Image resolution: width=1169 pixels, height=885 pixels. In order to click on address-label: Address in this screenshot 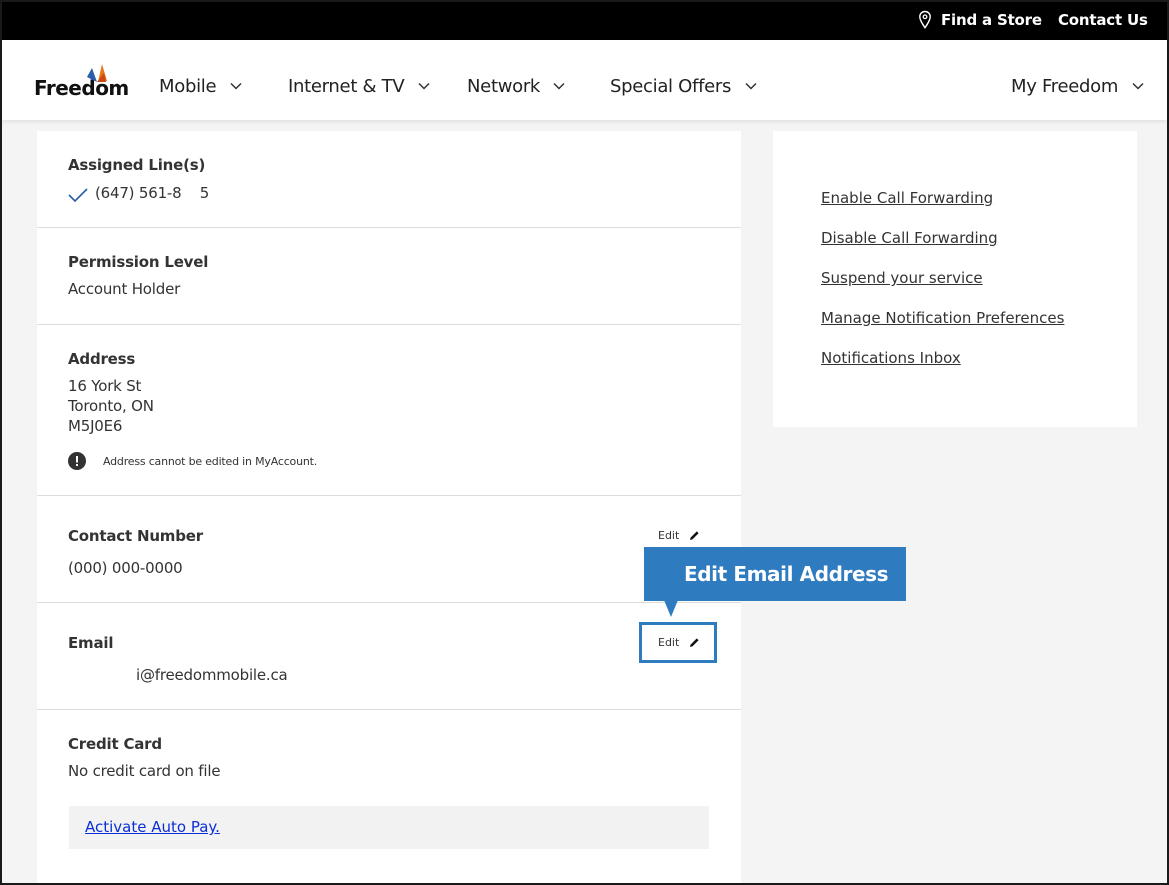, I will do `click(102, 359)`.